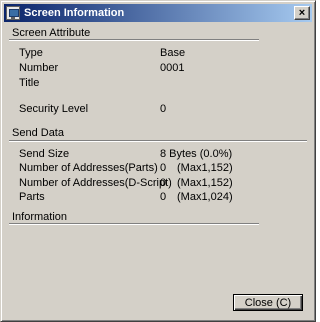 This screenshot has height=322, width=320. What do you see at coordinates (95, 183) in the screenshot?
I see `addresses-dscript-label: Number of Addresses(D-Script)` at bounding box center [95, 183].